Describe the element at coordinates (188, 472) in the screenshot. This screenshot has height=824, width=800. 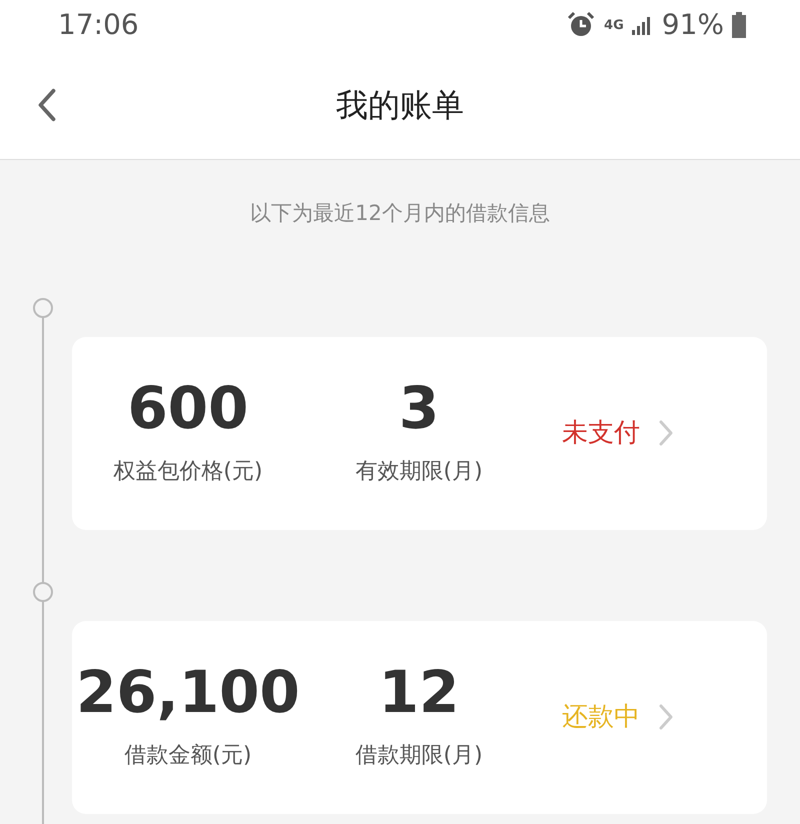
I see `amount-label: 权益包价格(元)` at that location.